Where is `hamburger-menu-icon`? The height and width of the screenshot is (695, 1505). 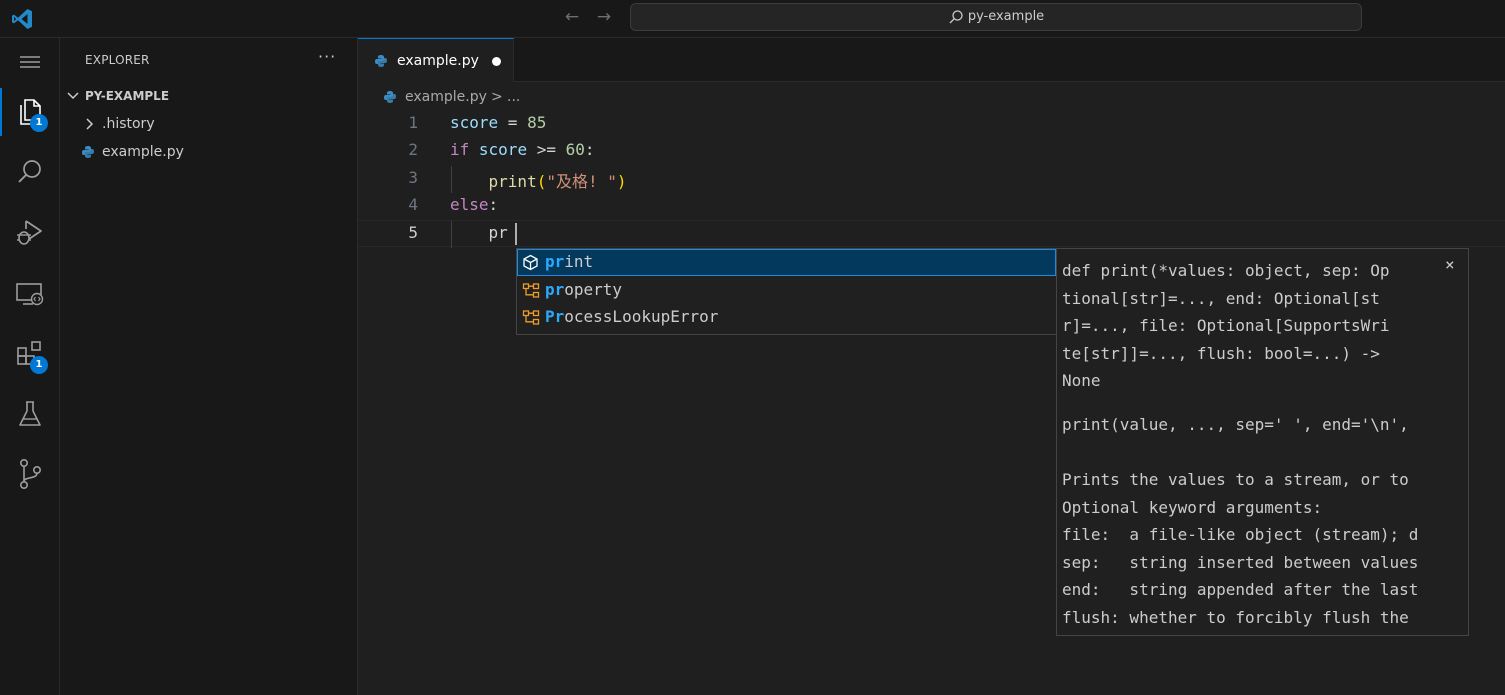 hamburger-menu-icon is located at coordinates (30, 62).